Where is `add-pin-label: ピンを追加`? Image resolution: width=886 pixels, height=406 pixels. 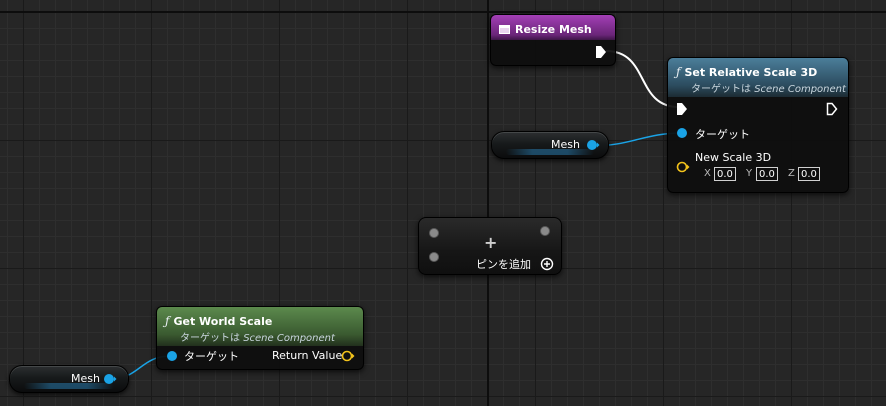
add-pin-label: ピンを追加 is located at coordinates (503, 264).